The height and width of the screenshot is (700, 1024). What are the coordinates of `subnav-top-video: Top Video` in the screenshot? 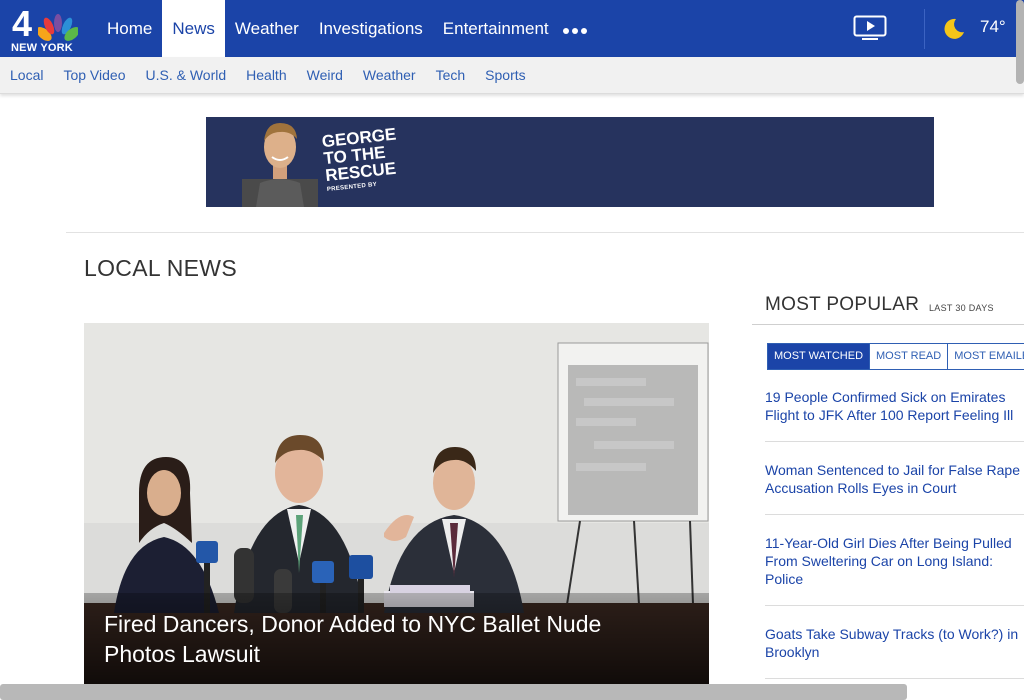 It's located at (94, 75).